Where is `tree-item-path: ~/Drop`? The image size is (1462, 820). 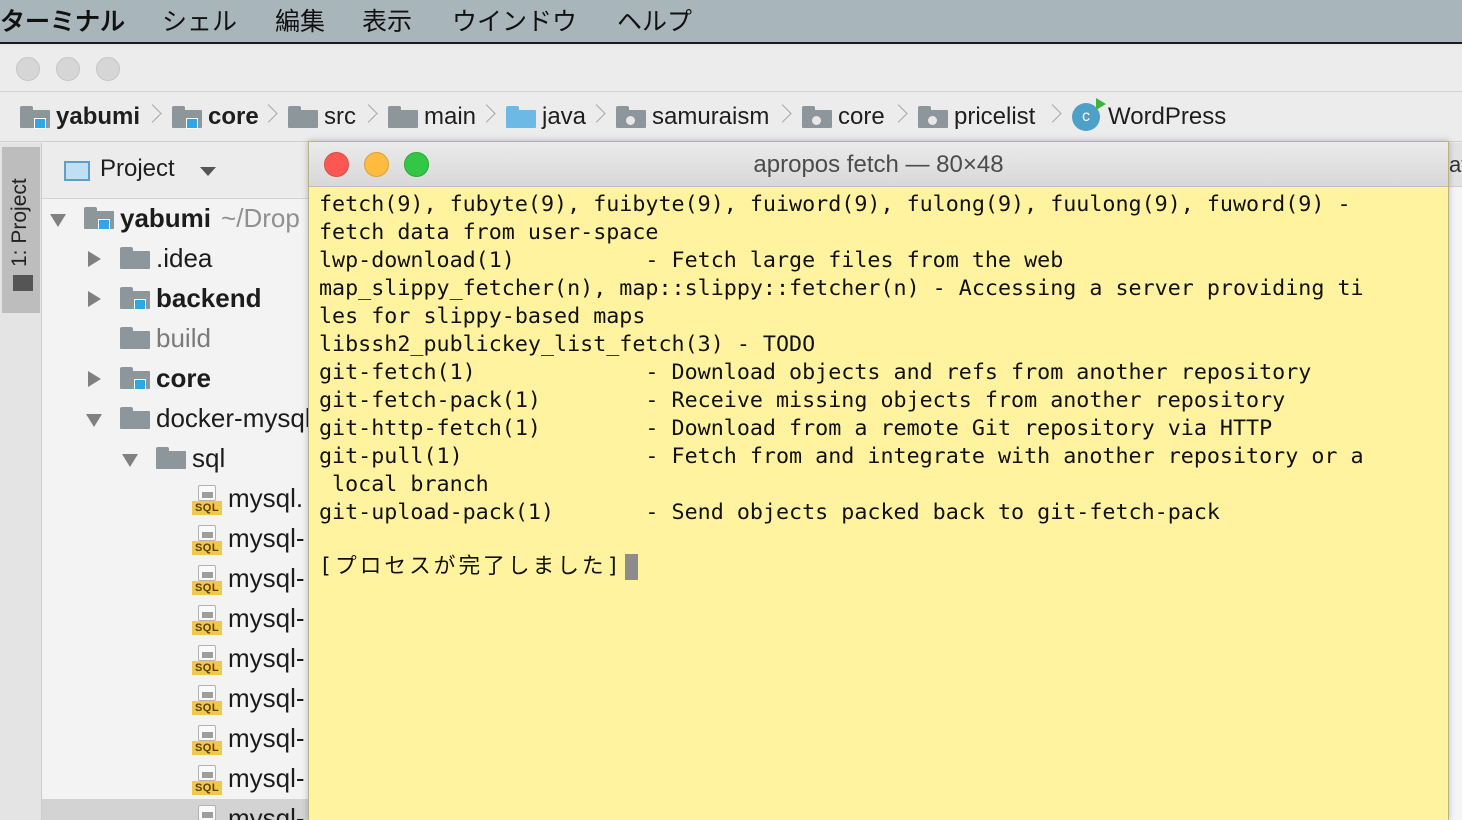
tree-item-path: ~/Drop is located at coordinates (260, 218).